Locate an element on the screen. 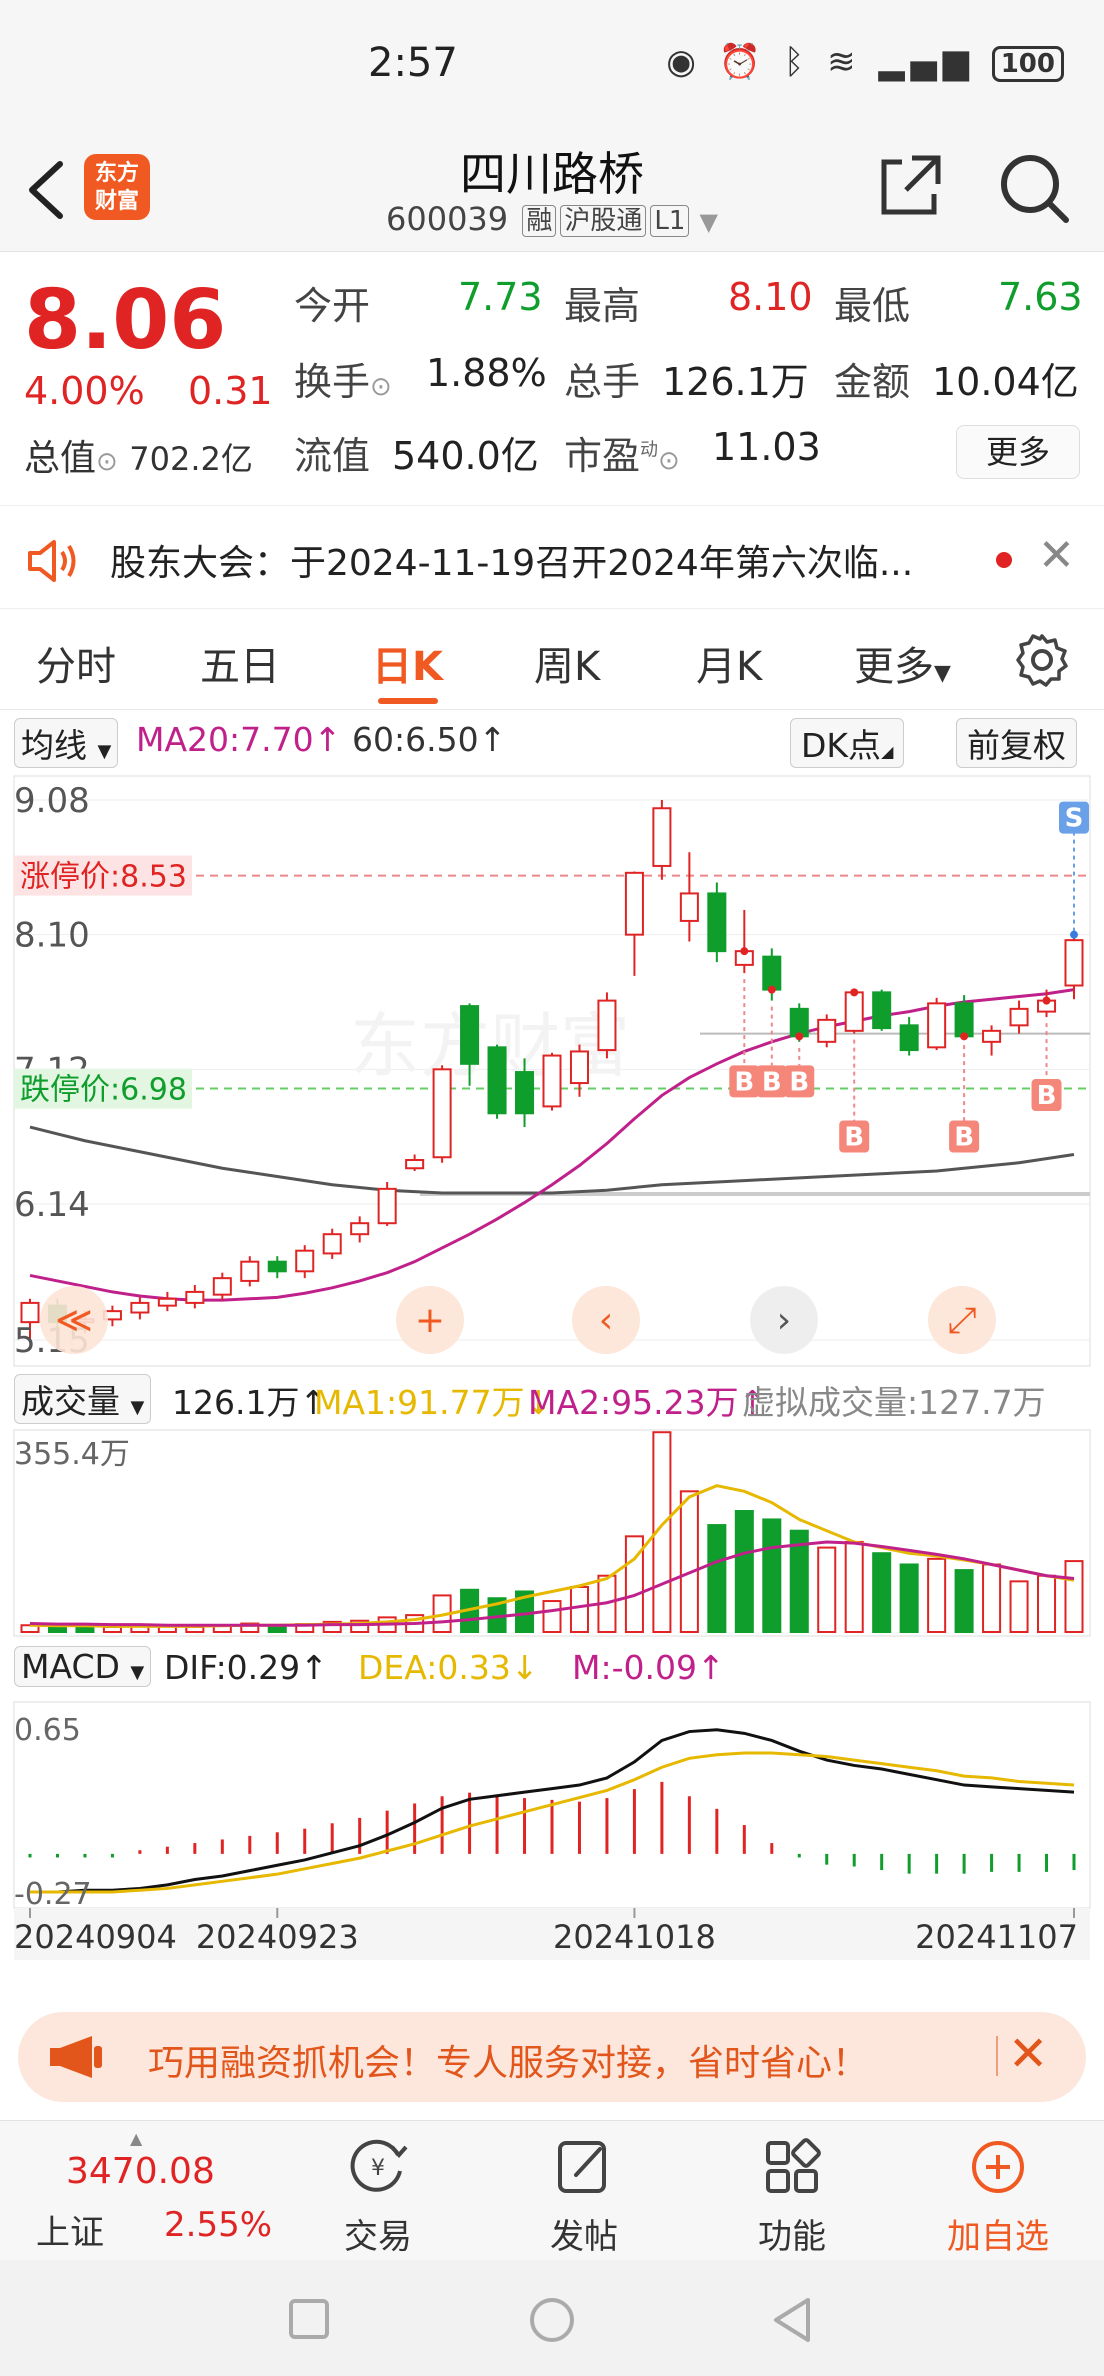 Image resolution: width=1104 pixels, height=2376 pixels. date-label: 20241107 is located at coordinates (996, 1937).